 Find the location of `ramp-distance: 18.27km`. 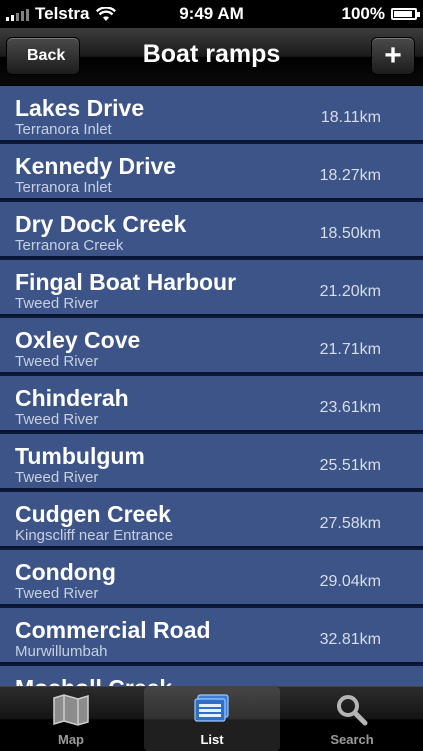

ramp-distance: 18.27km is located at coordinates (350, 175).